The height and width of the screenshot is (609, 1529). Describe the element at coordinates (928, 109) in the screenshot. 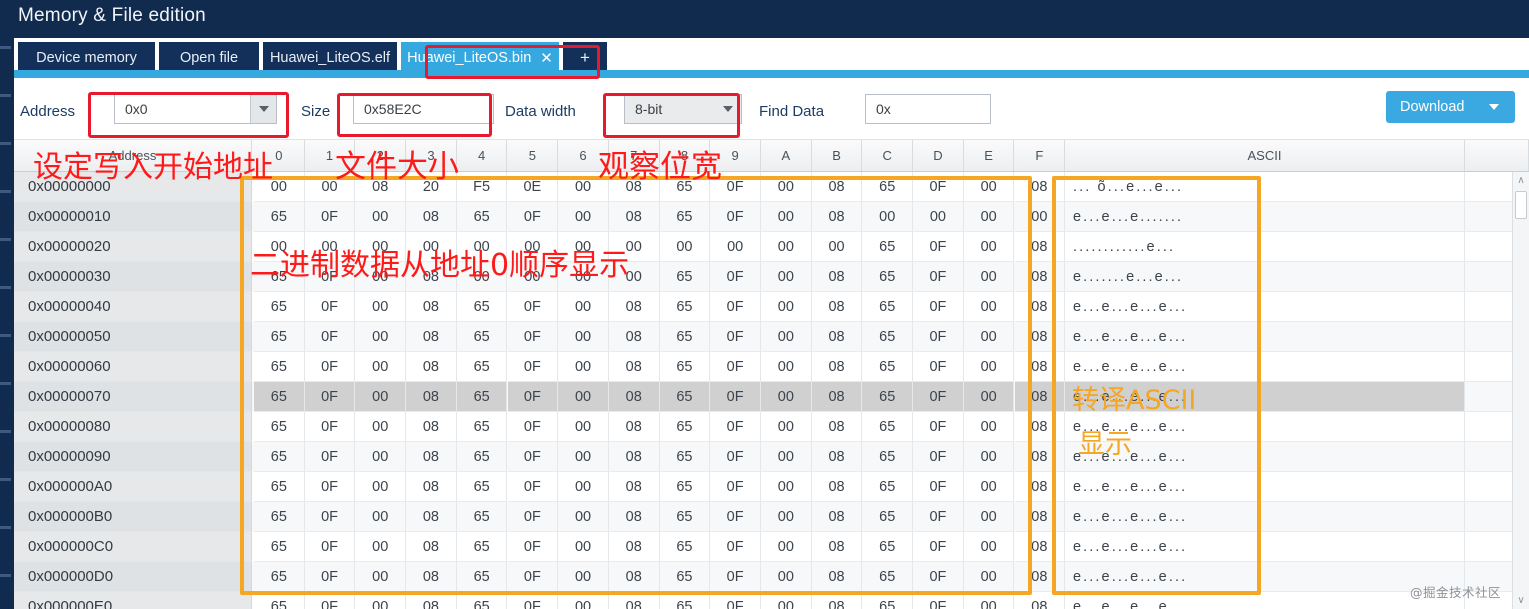

I see `find-data-input: 0x` at that location.